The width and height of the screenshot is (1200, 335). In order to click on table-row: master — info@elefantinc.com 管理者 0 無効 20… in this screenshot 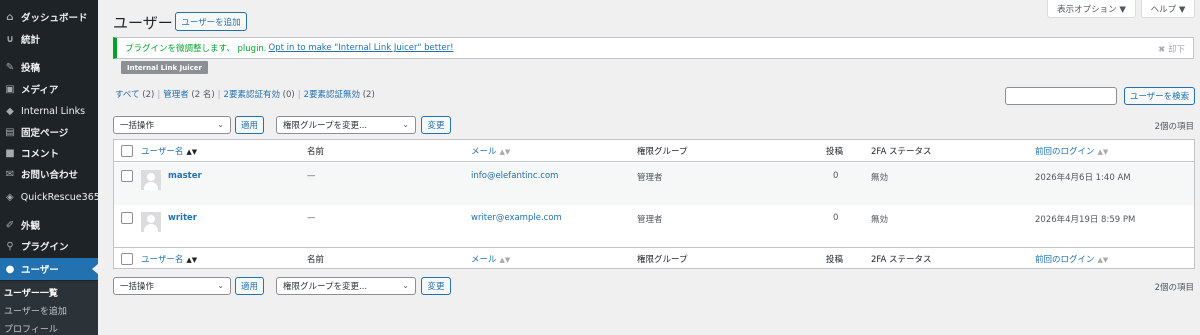, I will do `click(654, 184)`.